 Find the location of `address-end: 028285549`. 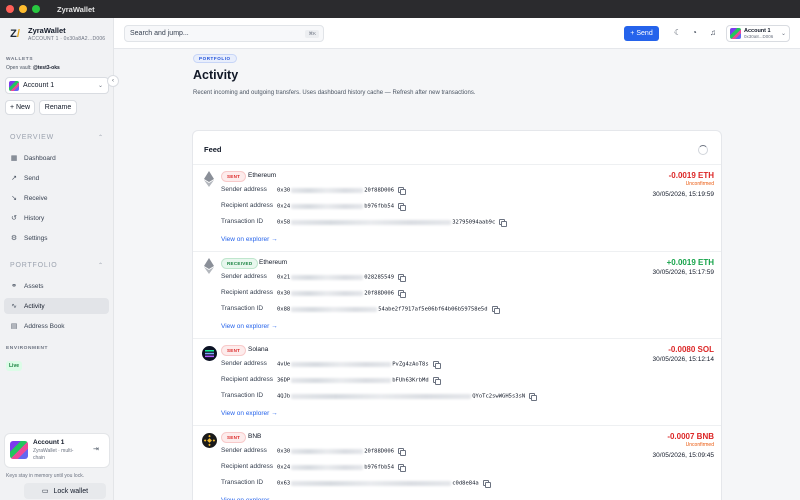

address-end: 028285549 is located at coordinates (379, 277).